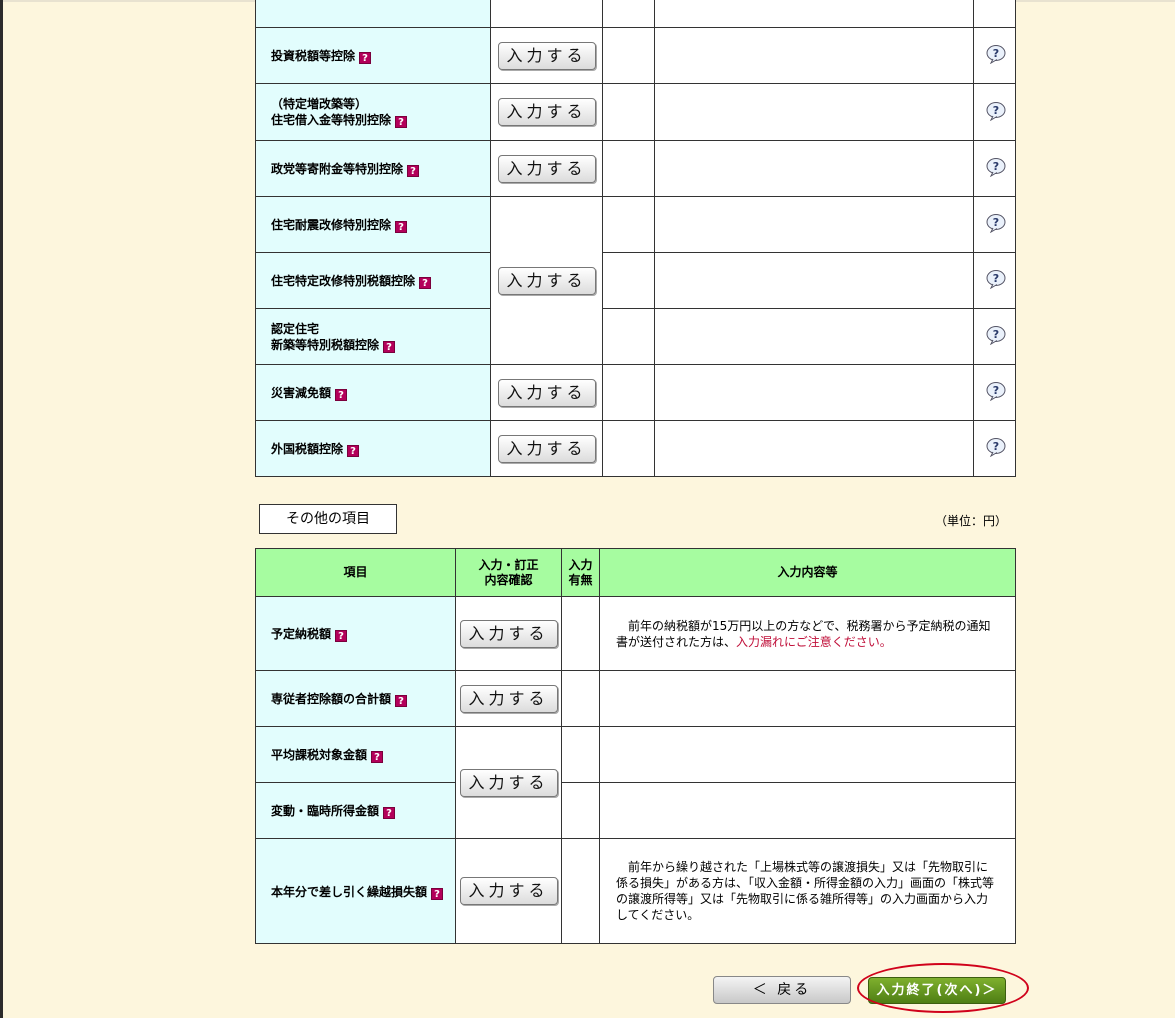 The image size is (1175, 1018). Describe the element at coordinates (355, 633) in the screenshot. I see `row-label: 予定納税額?` at that location.